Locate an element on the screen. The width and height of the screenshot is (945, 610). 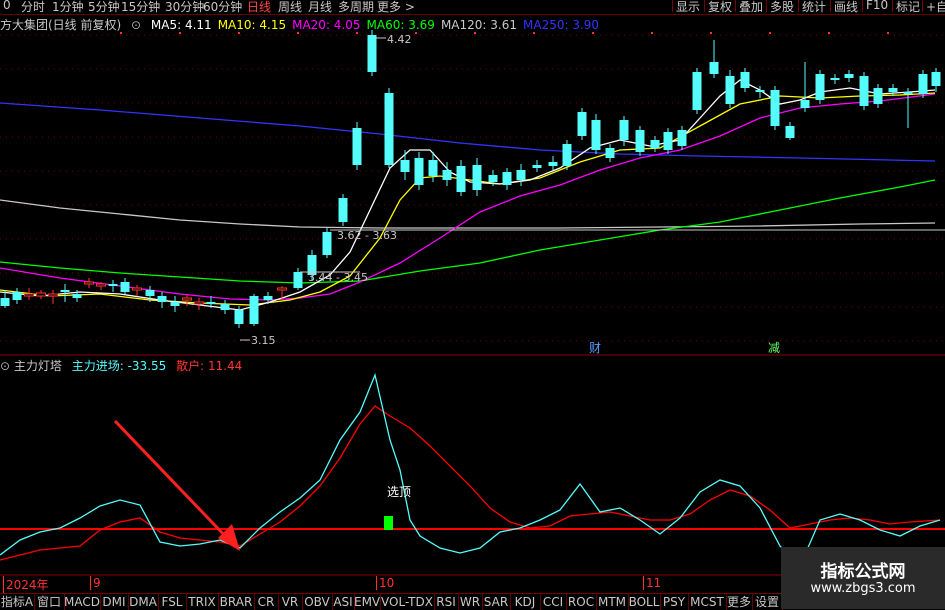
indicator-tab-2: MACD is located at coordinates (82, 602).